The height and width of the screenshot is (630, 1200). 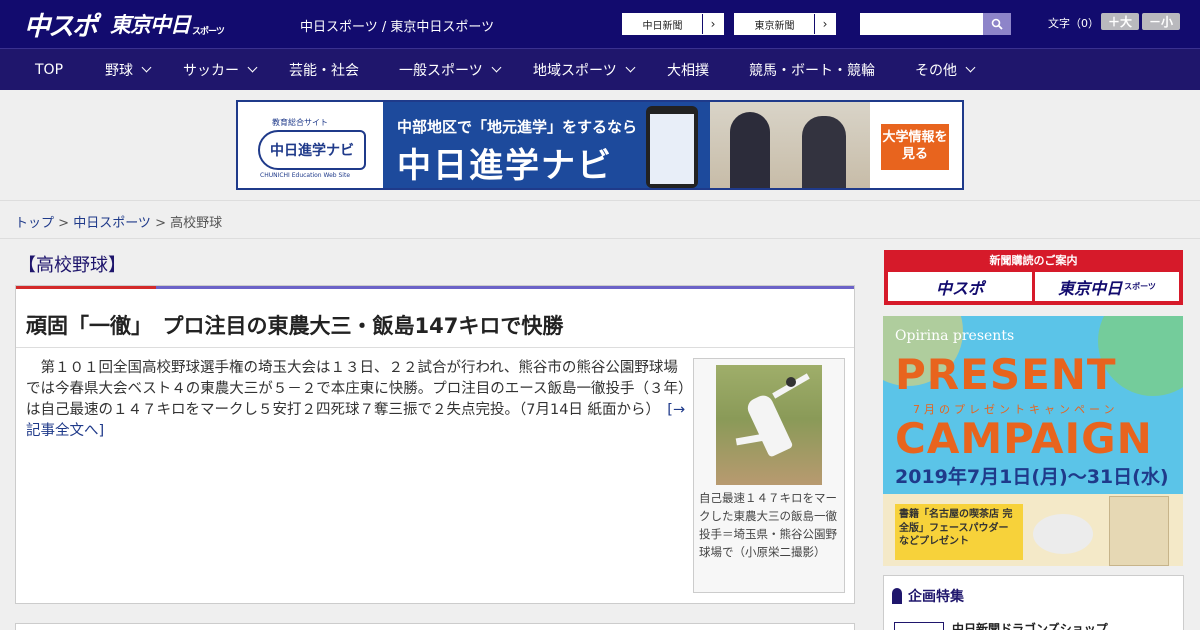 I want to click on article-title: 頑固「一徹」 プロ注目の東農大三・飯島147キロで快勝, so click(x=294, y=325).